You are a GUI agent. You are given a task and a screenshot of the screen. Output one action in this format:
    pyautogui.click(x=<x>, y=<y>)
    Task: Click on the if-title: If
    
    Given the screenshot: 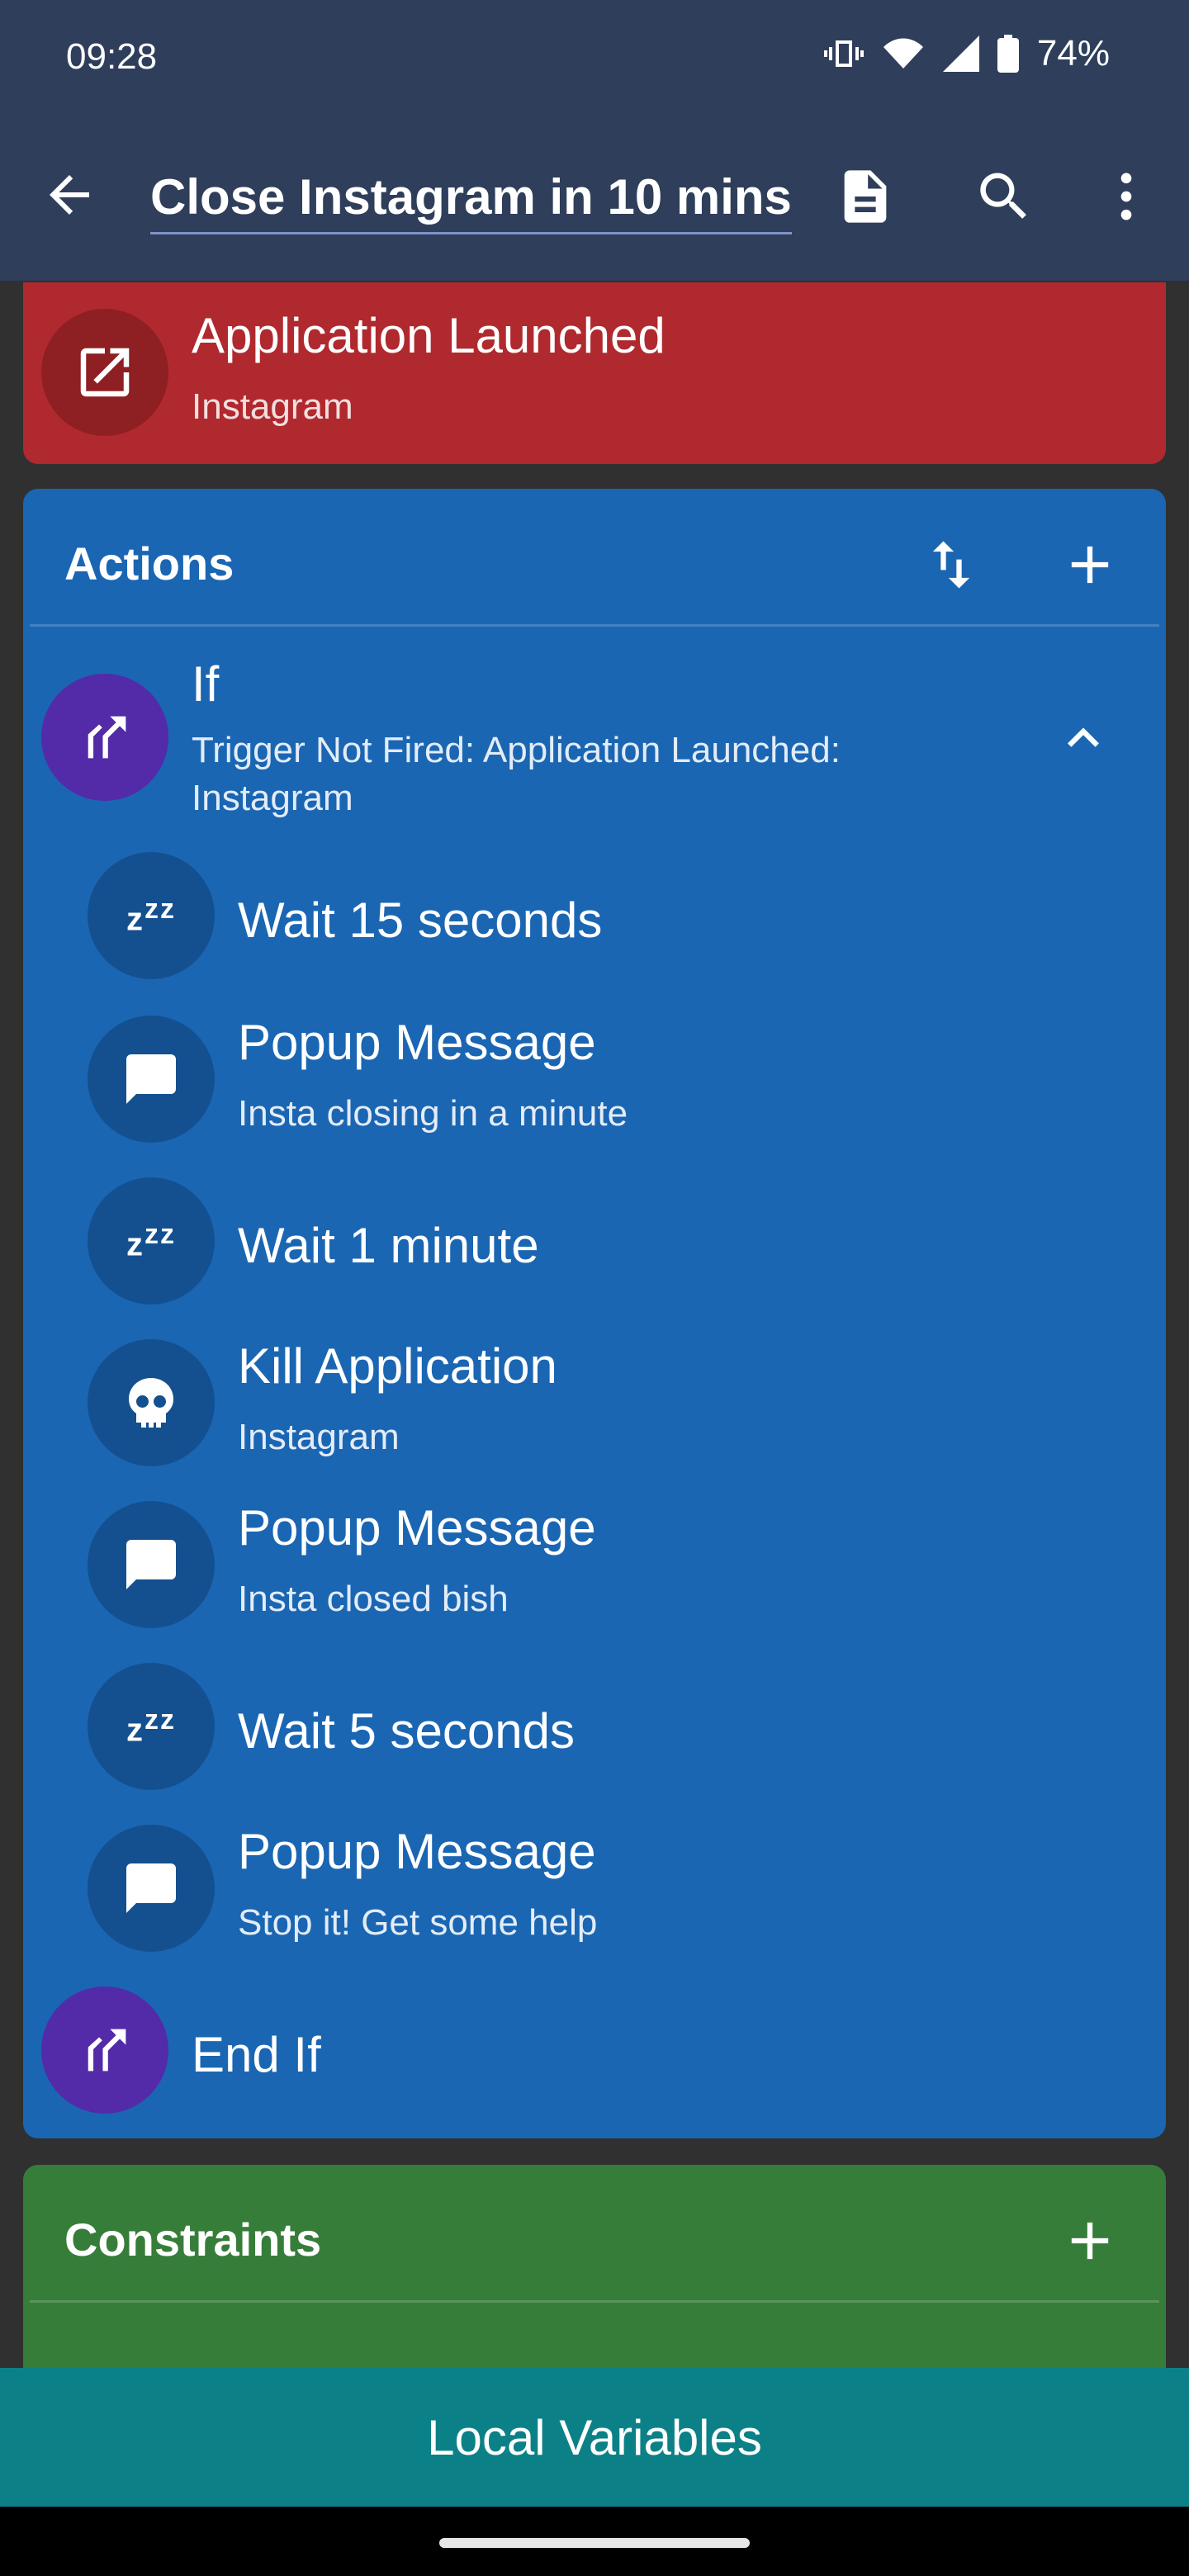 What is the action you would take?
    pyautogui.click(x=206, y=684)
    